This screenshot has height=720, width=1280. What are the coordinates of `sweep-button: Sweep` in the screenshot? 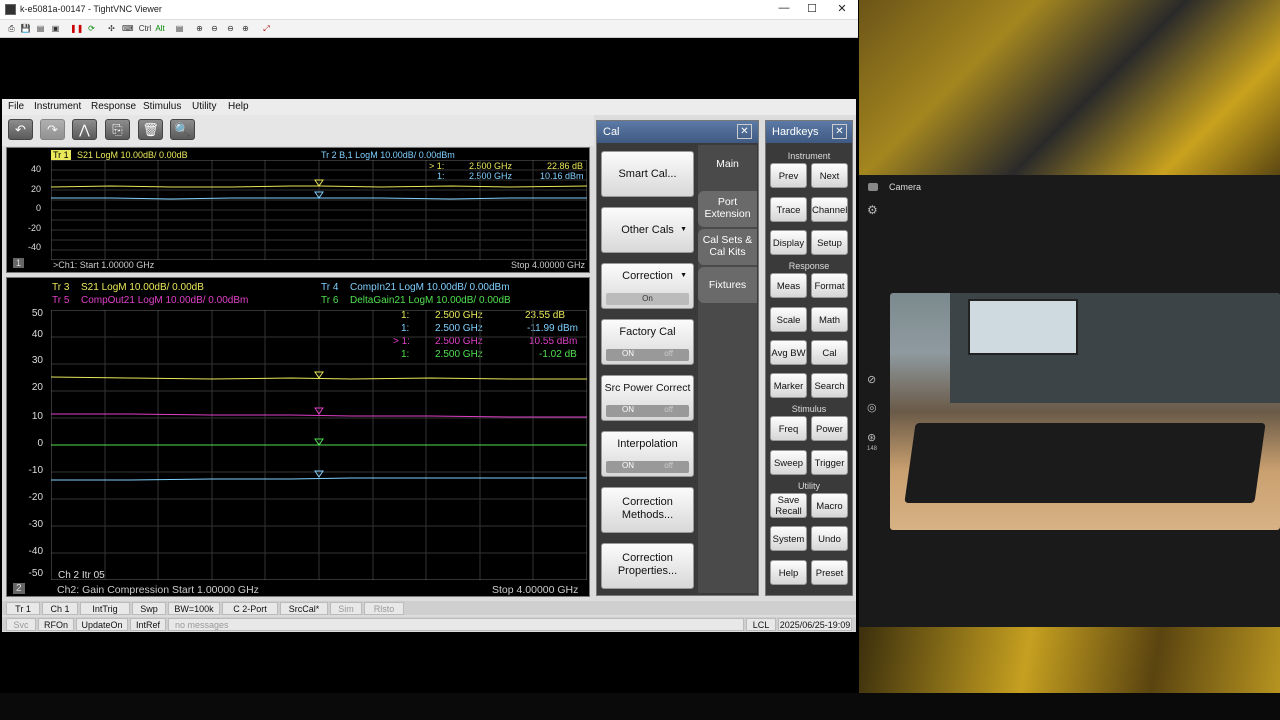 It's located at (788, 462).